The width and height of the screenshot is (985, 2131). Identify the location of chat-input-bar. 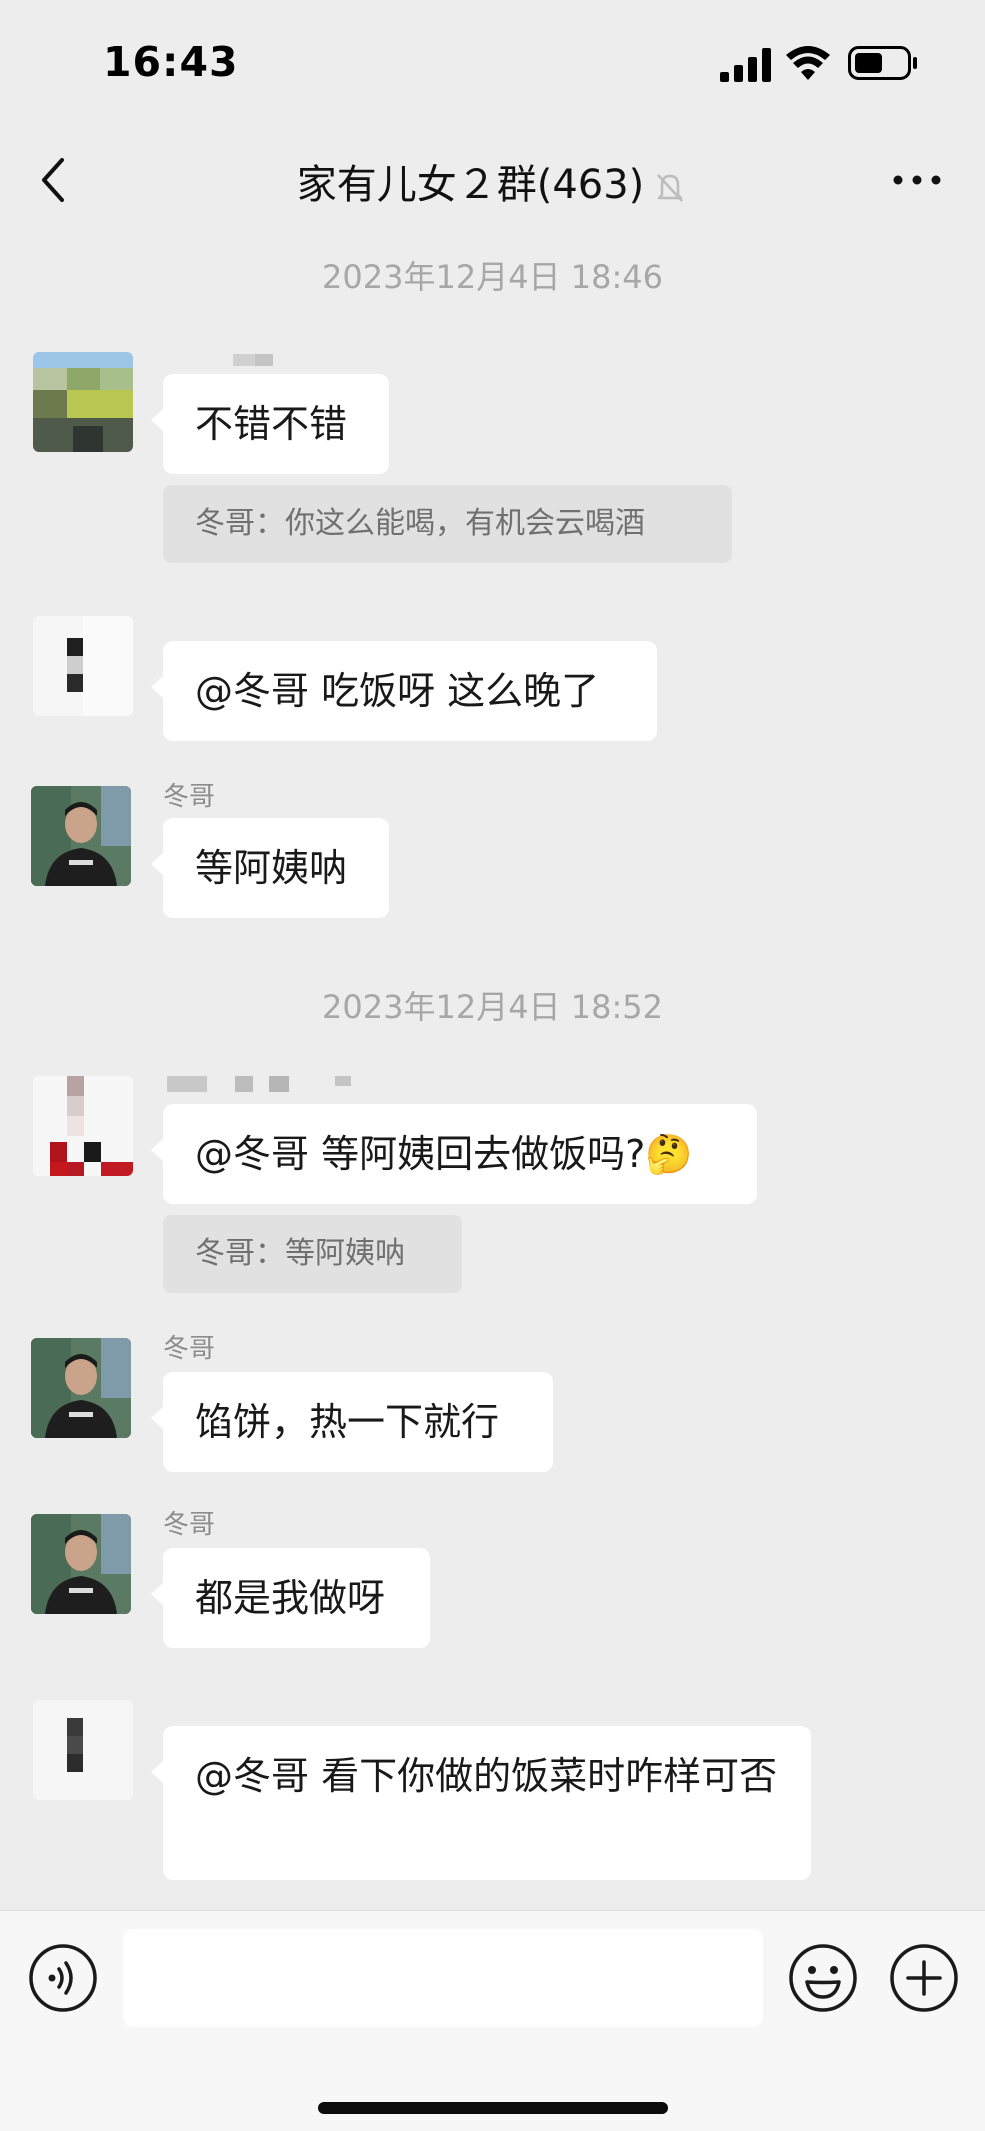
(492, 2020).